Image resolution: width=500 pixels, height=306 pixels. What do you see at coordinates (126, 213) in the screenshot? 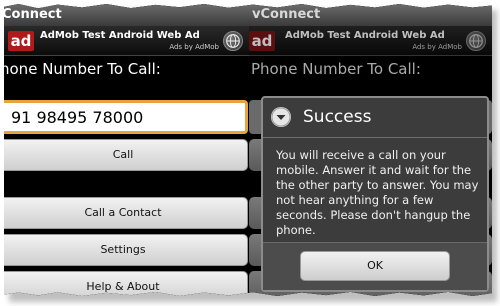
I see `call-contact-button: Call a Contact` at bounding box center [126, 213].